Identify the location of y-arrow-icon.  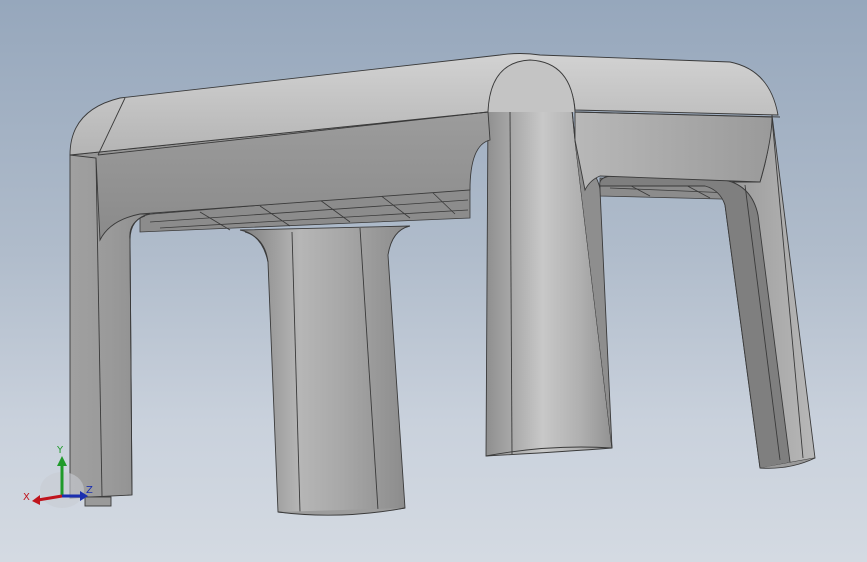
(62, 461).